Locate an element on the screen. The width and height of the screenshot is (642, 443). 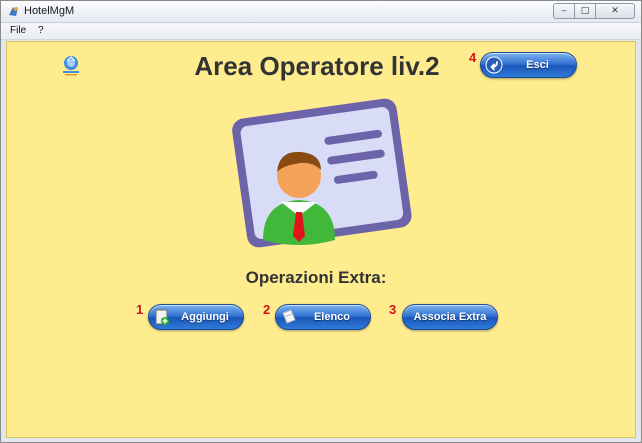
section-title: Operazioni Extra: is located at coordinates (316, 277).